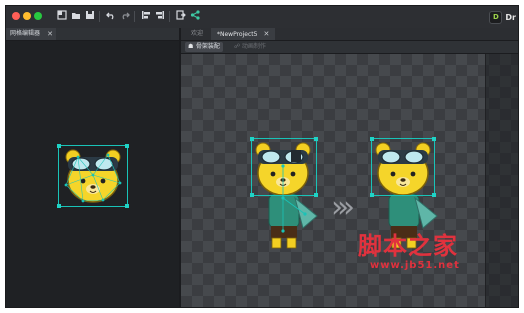  Describe the element at coordinates (181, 16) in the screenshot. I see `export-icon` at that location.